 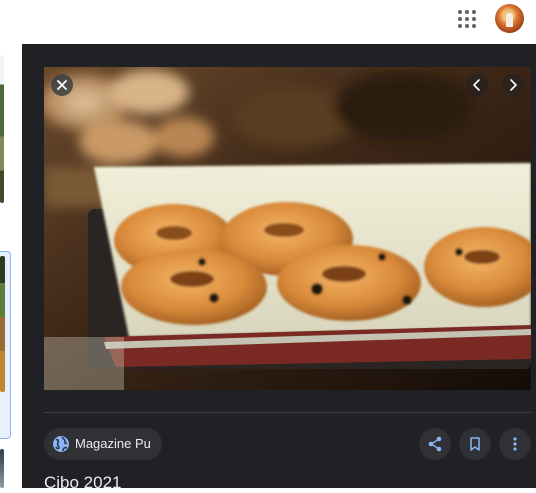 I want to click on more-vert-icon, so click(x=515, y=444).